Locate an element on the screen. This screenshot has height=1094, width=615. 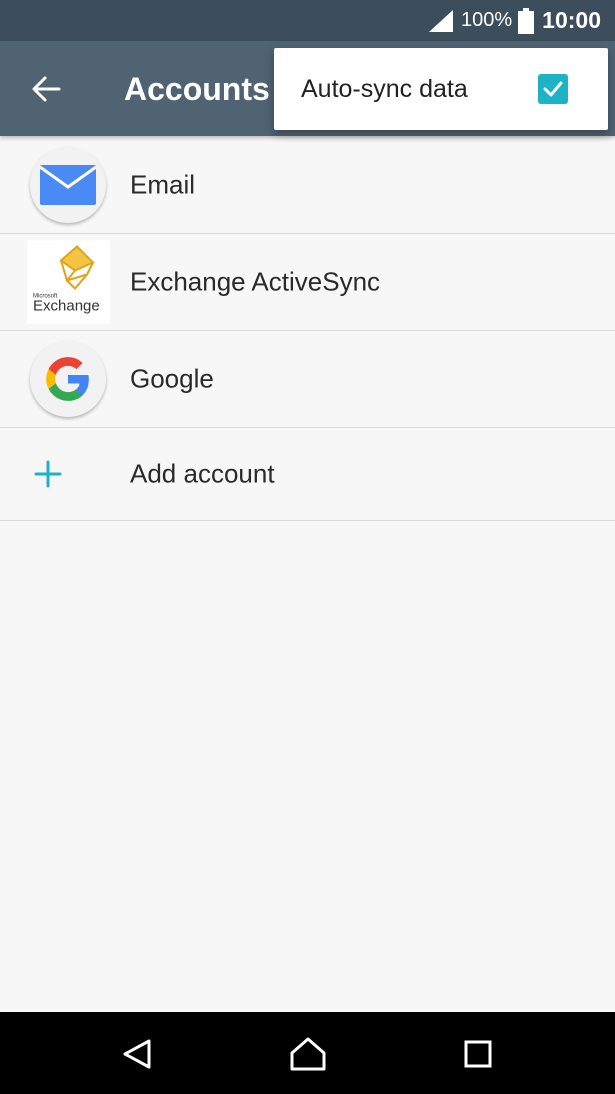
account-label: Email is located at coordinates (163, 184).